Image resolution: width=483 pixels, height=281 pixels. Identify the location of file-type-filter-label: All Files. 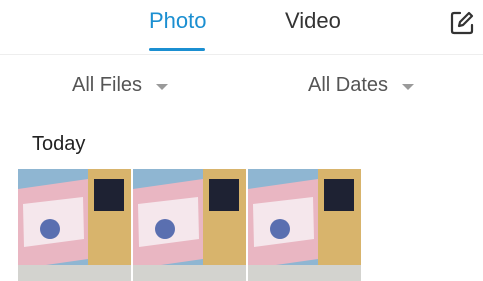
(107, 85).